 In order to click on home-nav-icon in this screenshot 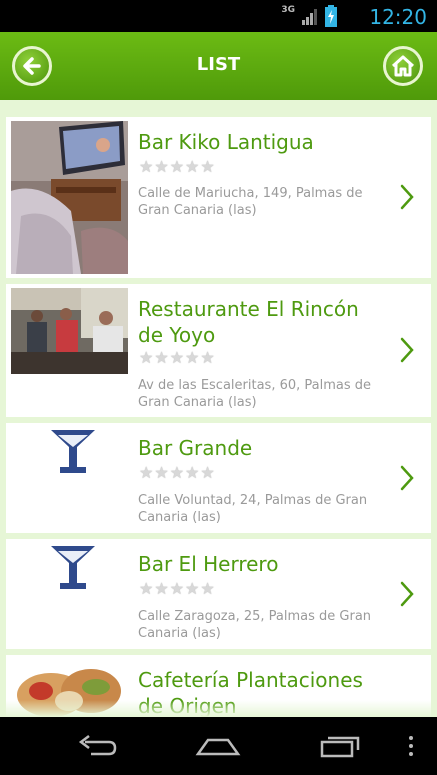, I will do `click(218, 746)`.